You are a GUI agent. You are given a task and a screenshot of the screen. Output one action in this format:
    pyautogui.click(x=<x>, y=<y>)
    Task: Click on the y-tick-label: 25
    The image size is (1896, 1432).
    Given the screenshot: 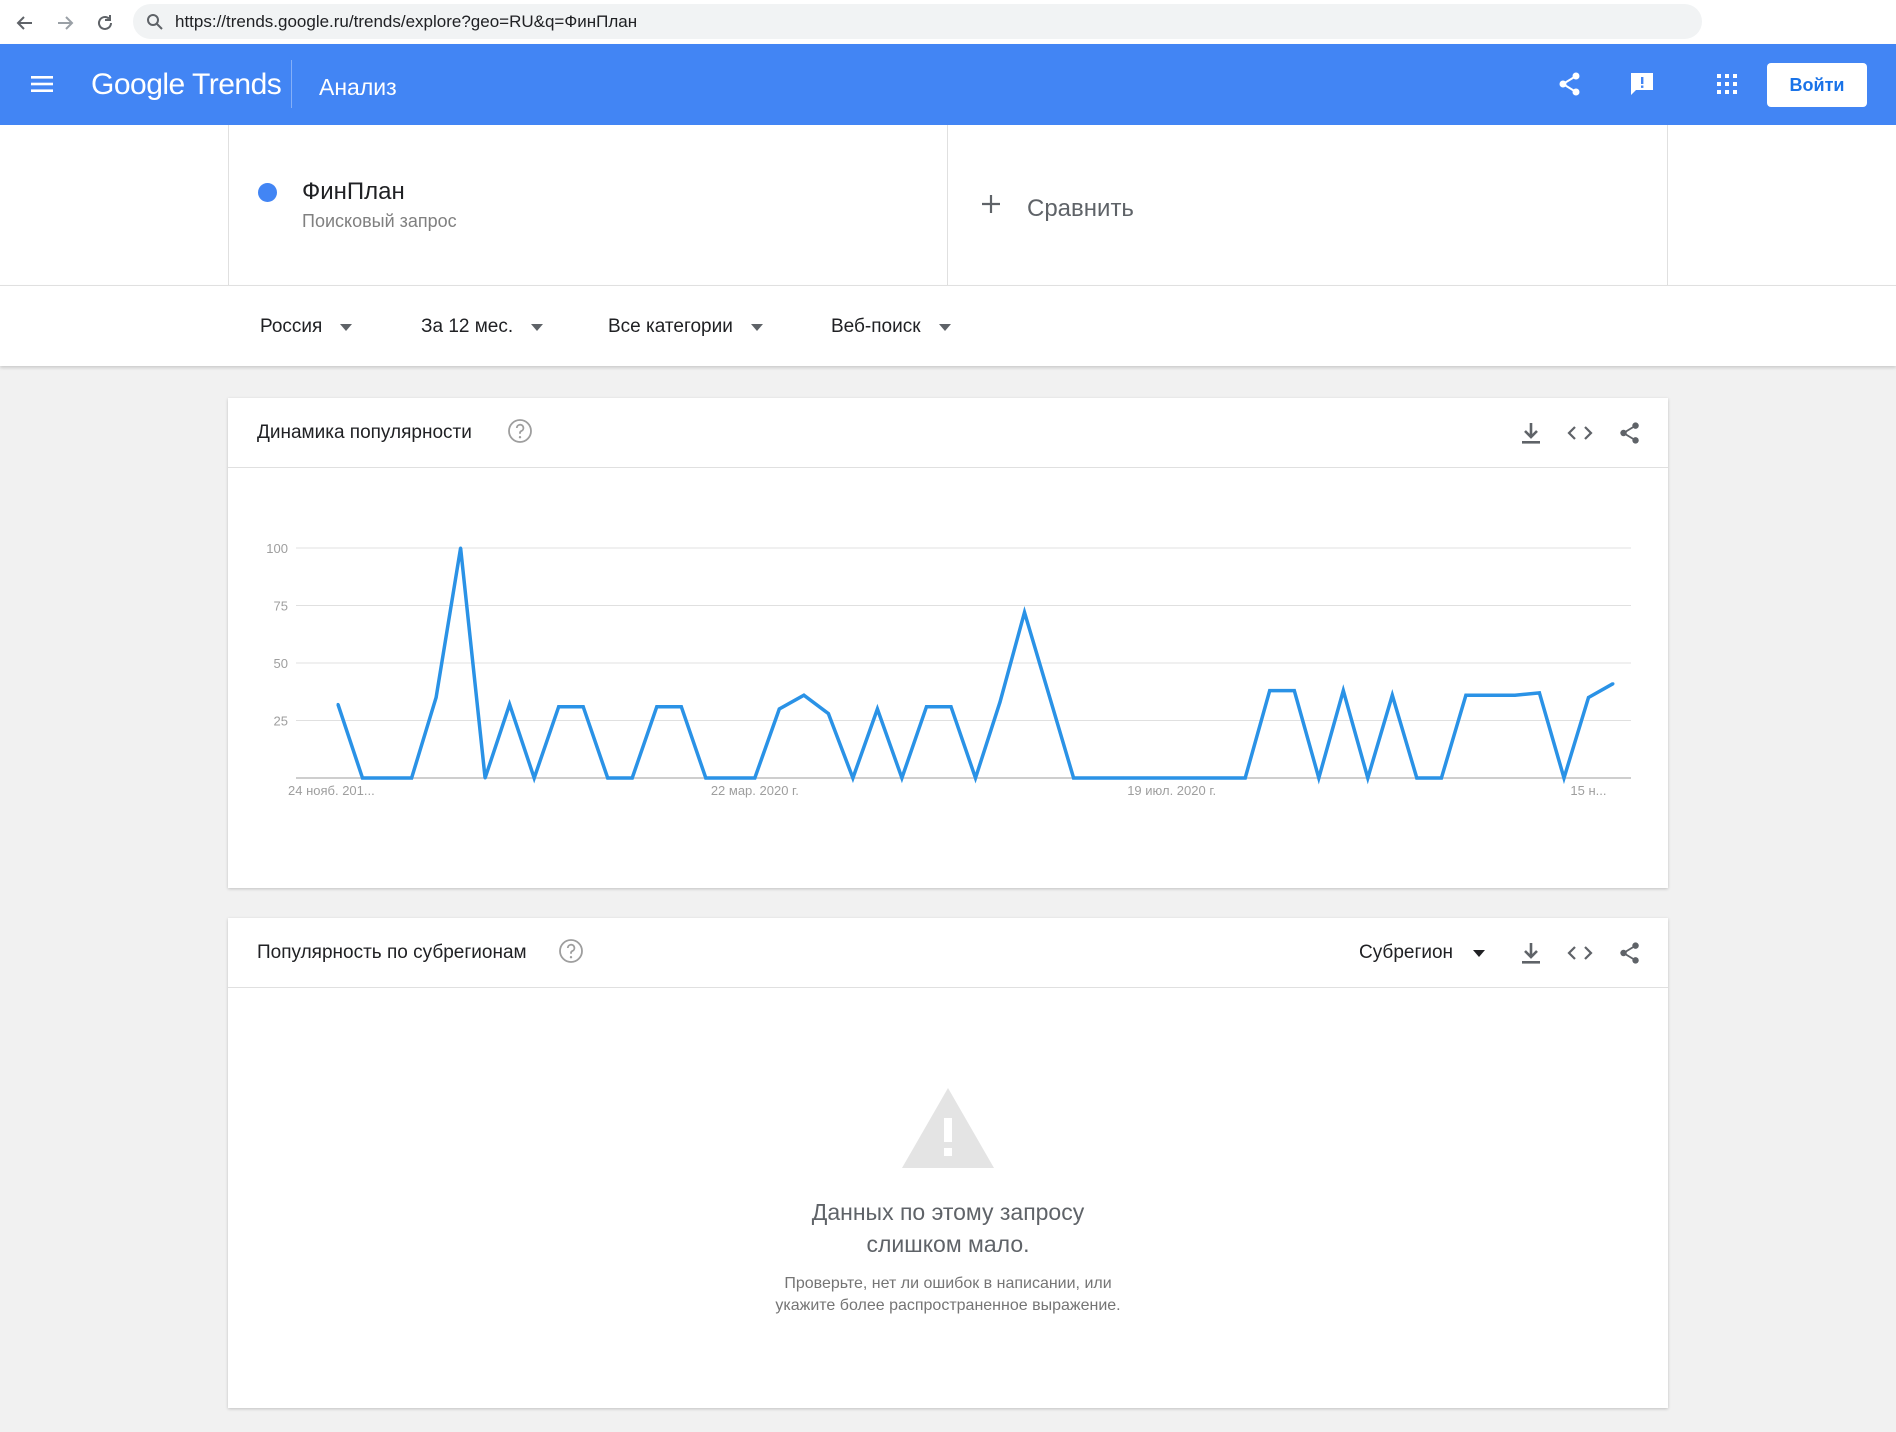 What is the action you would take?
    pyautogui.click(x=281, y=721)
    